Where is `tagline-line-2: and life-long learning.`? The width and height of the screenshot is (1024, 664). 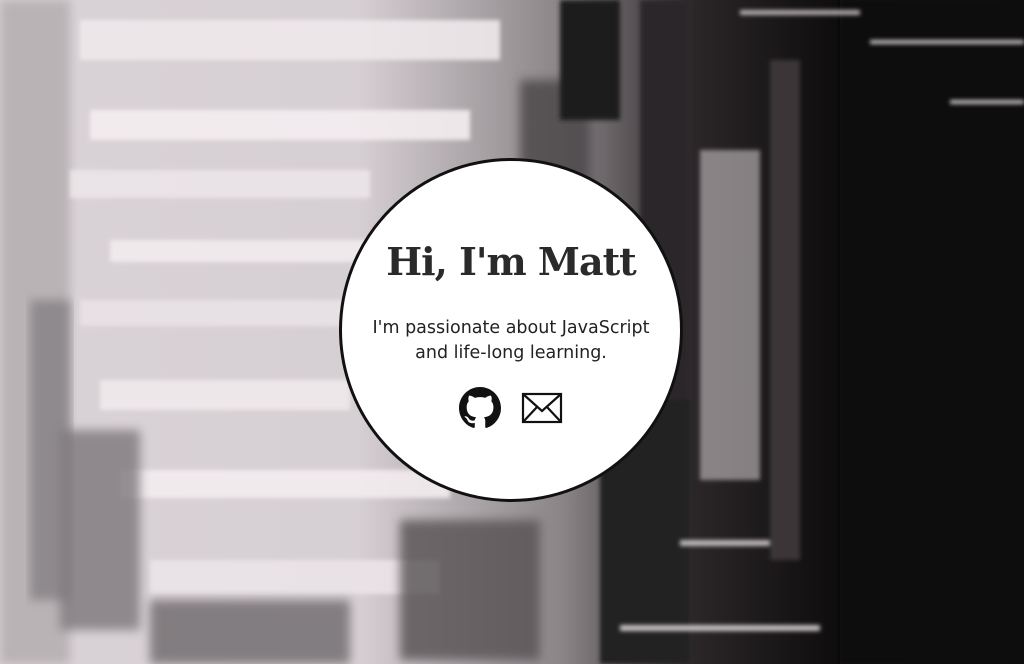
tagline-line-2: and life-long learning. is located at coordinates (511, 353).